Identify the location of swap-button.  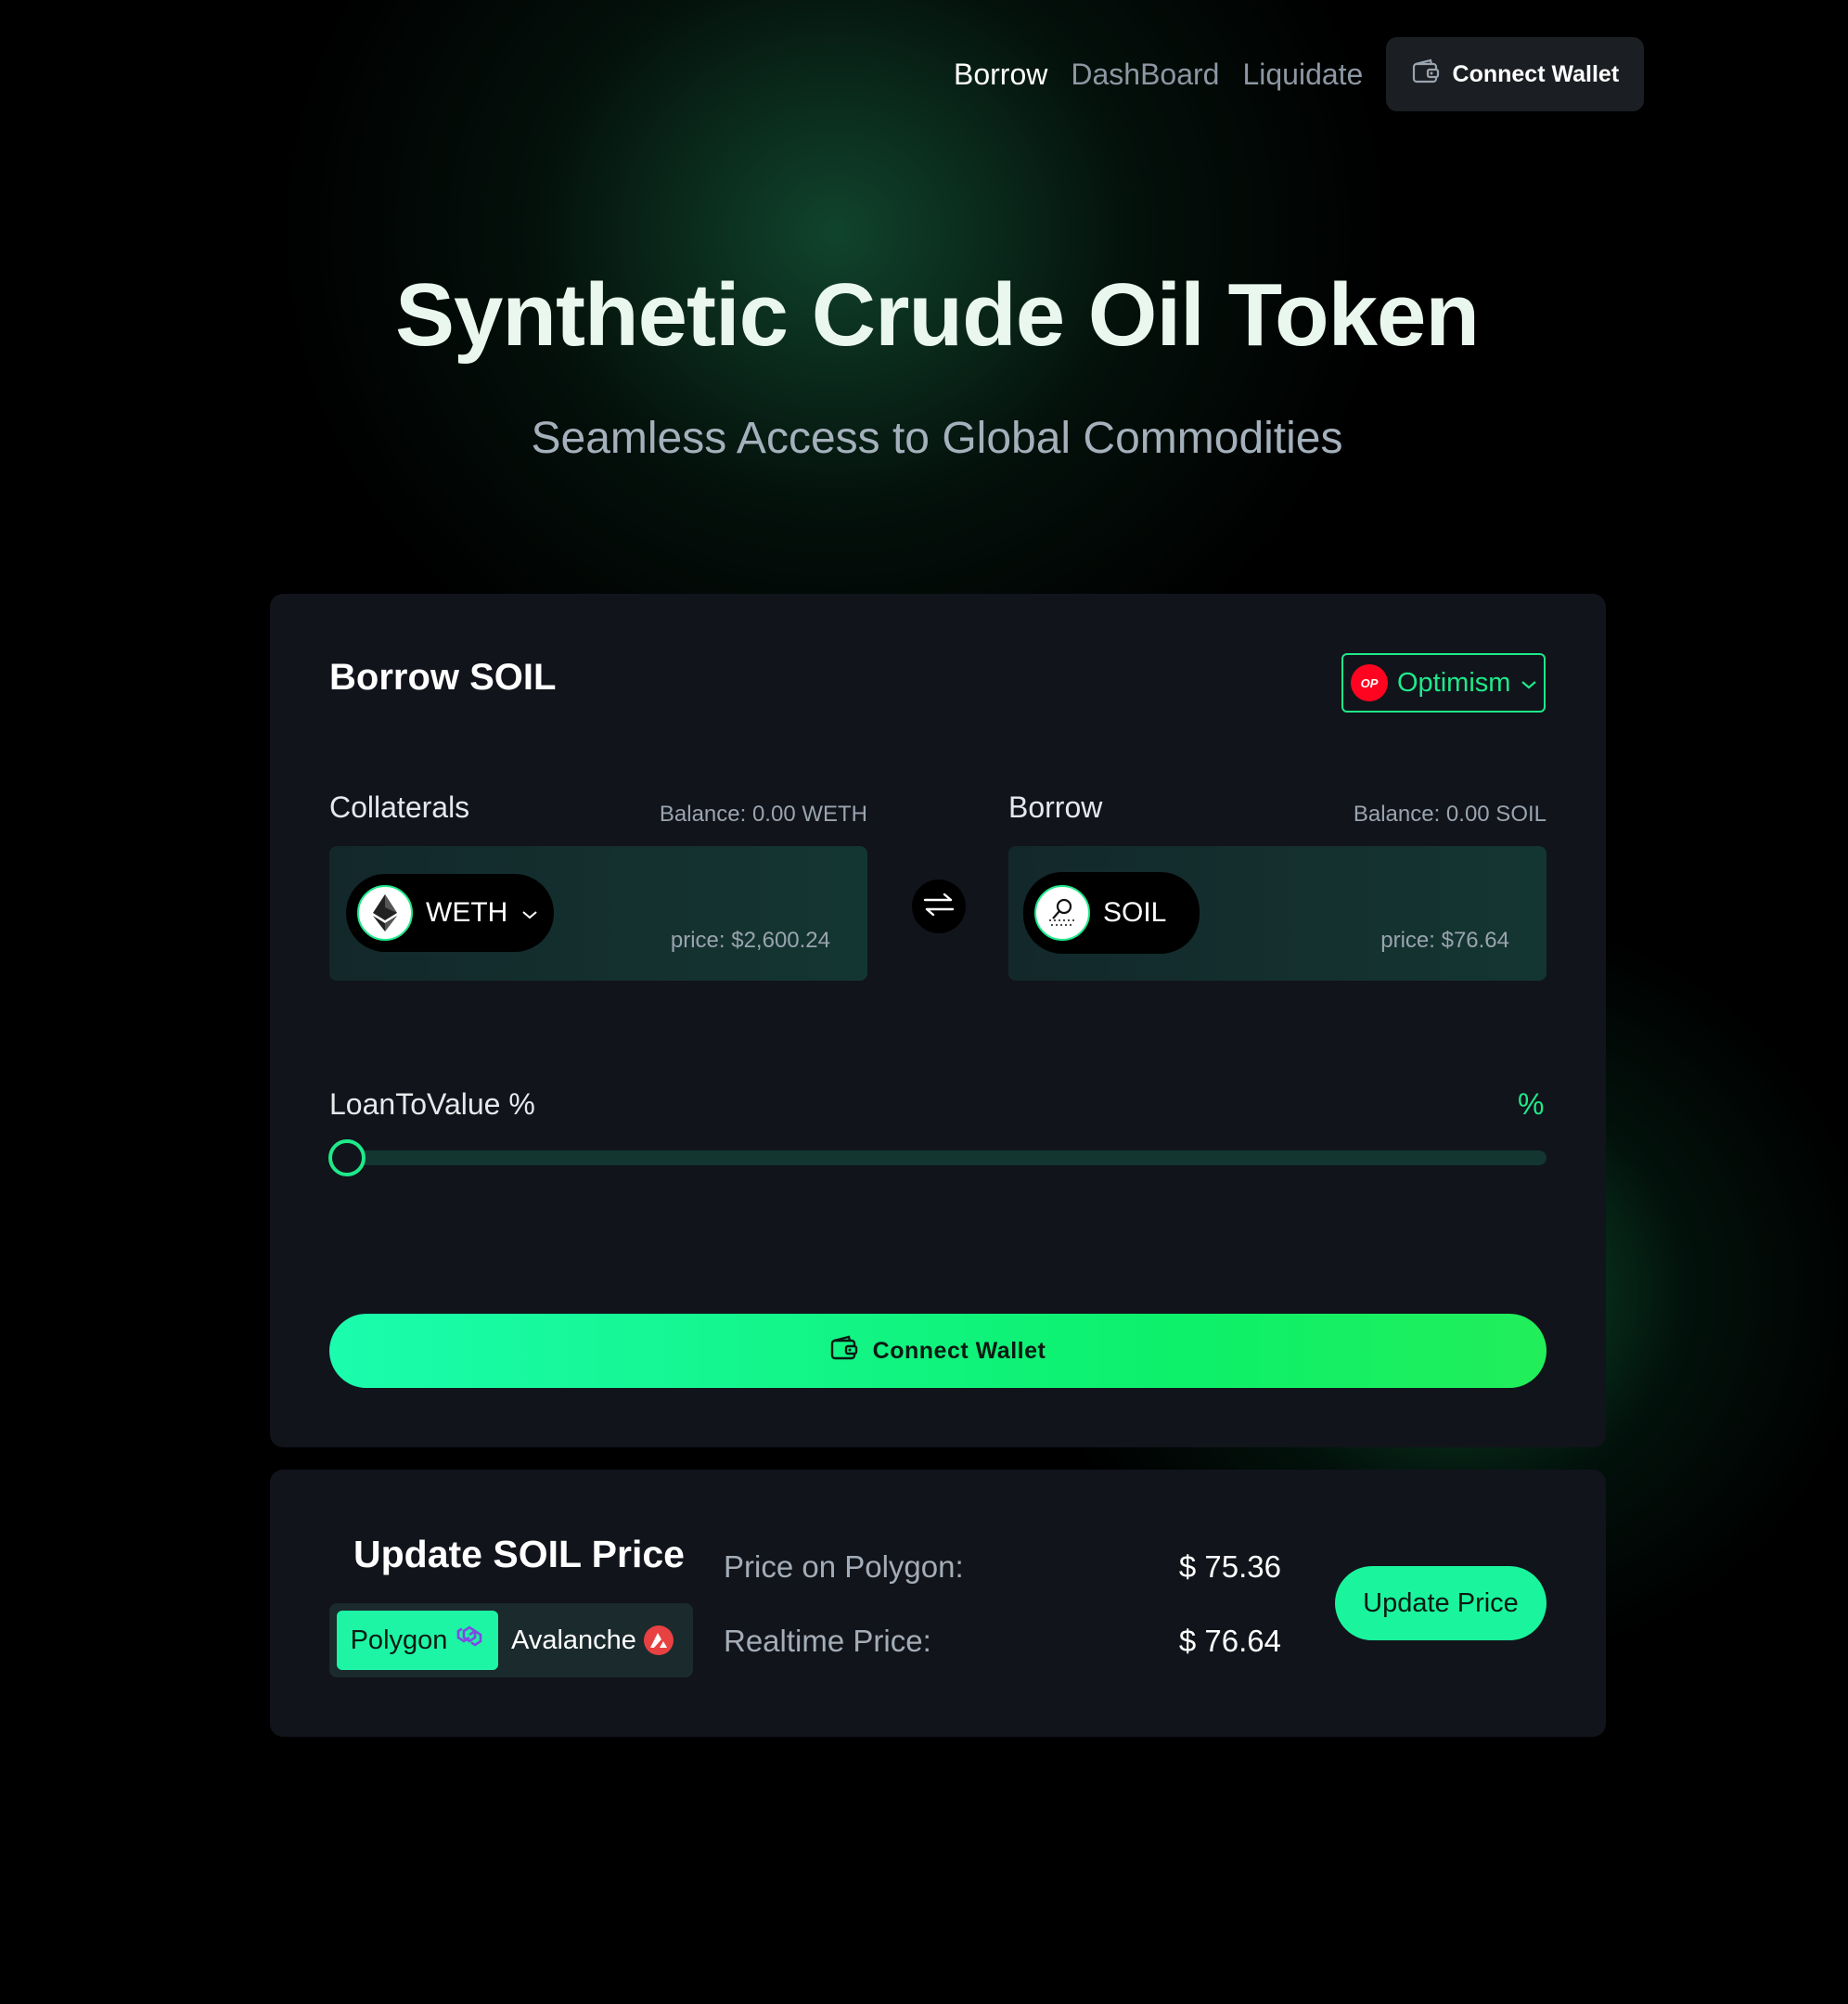
(939, 907).